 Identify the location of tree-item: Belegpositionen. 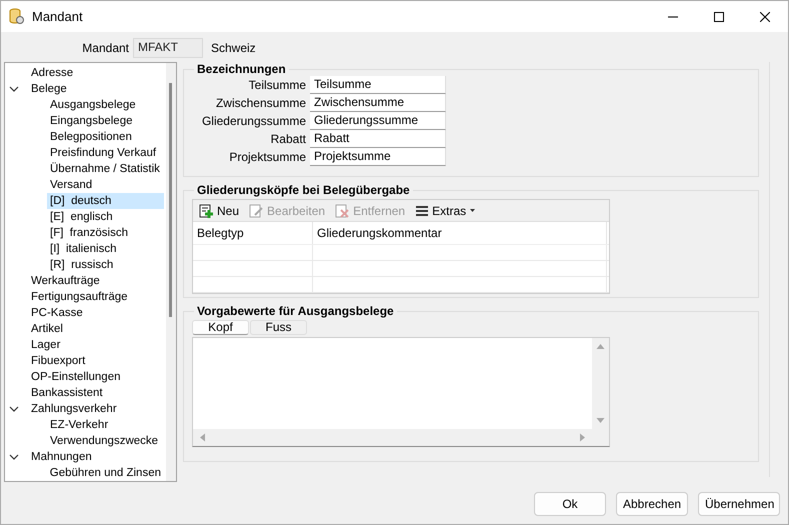
(91, 137).